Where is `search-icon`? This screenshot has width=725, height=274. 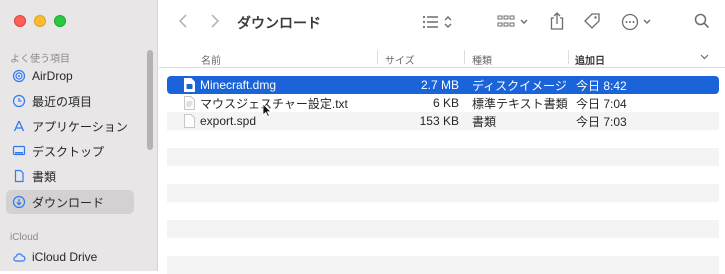
search-icon is located at coordinates (702, 21).